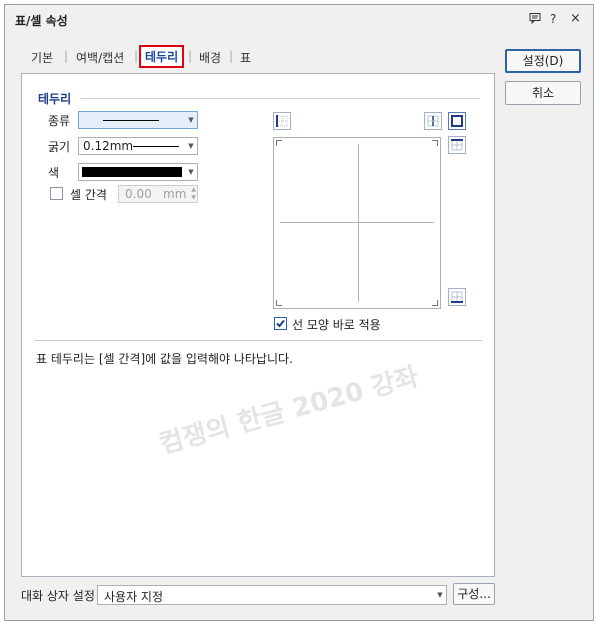  Describe the element at coordinates (175, 194) in the screenshot. I see `cell-spacing-unit: mm` at that location.